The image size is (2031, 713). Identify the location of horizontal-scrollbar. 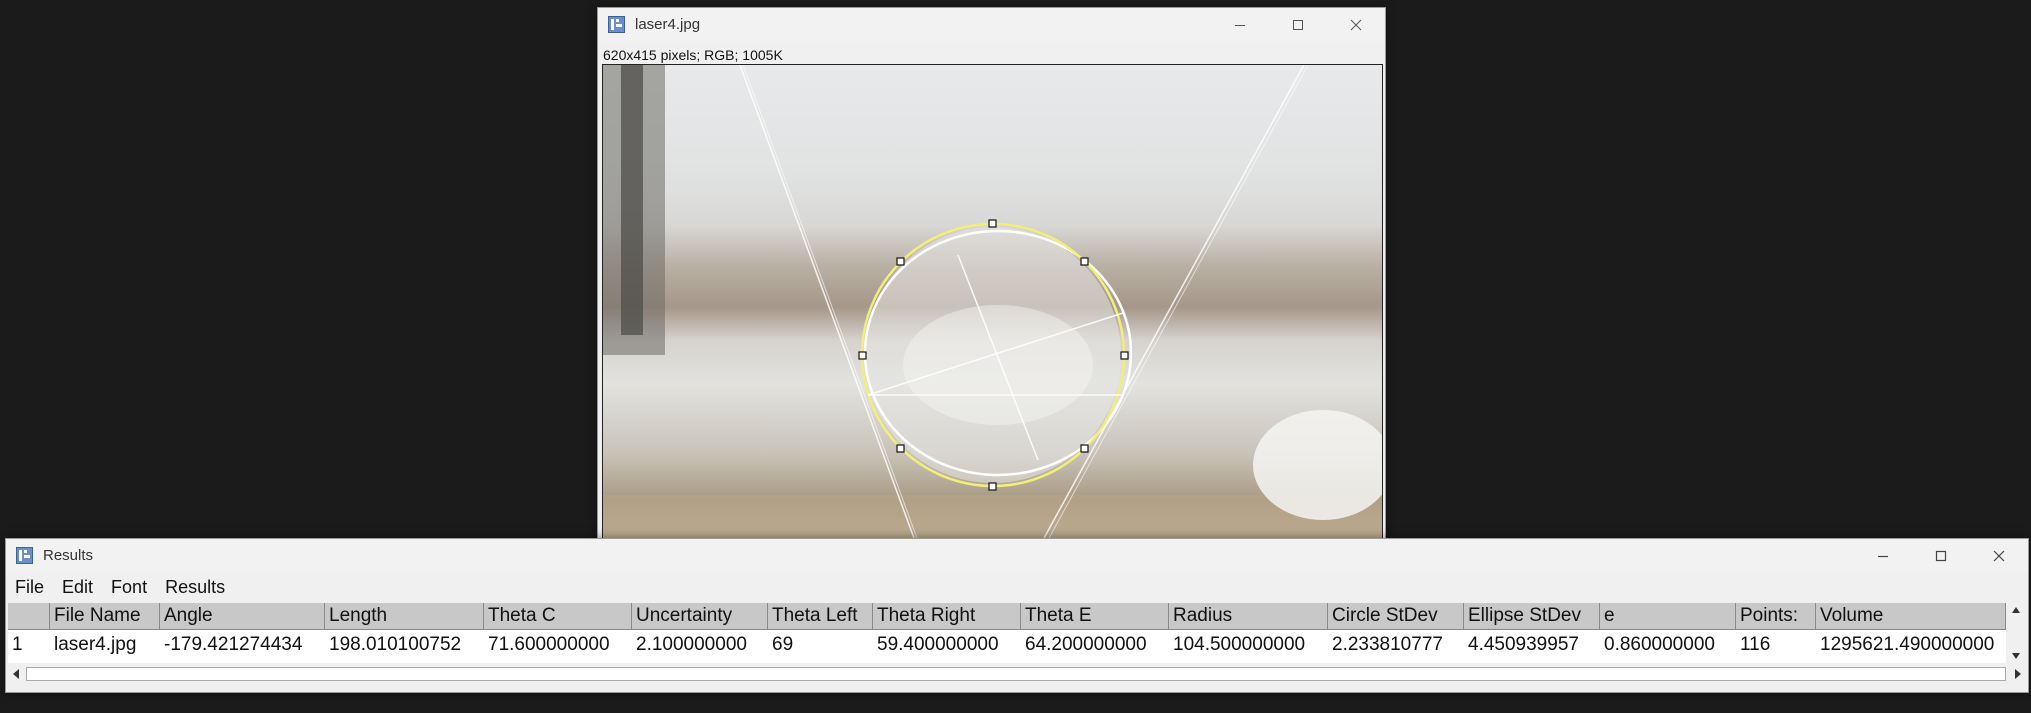
(1017, 674).